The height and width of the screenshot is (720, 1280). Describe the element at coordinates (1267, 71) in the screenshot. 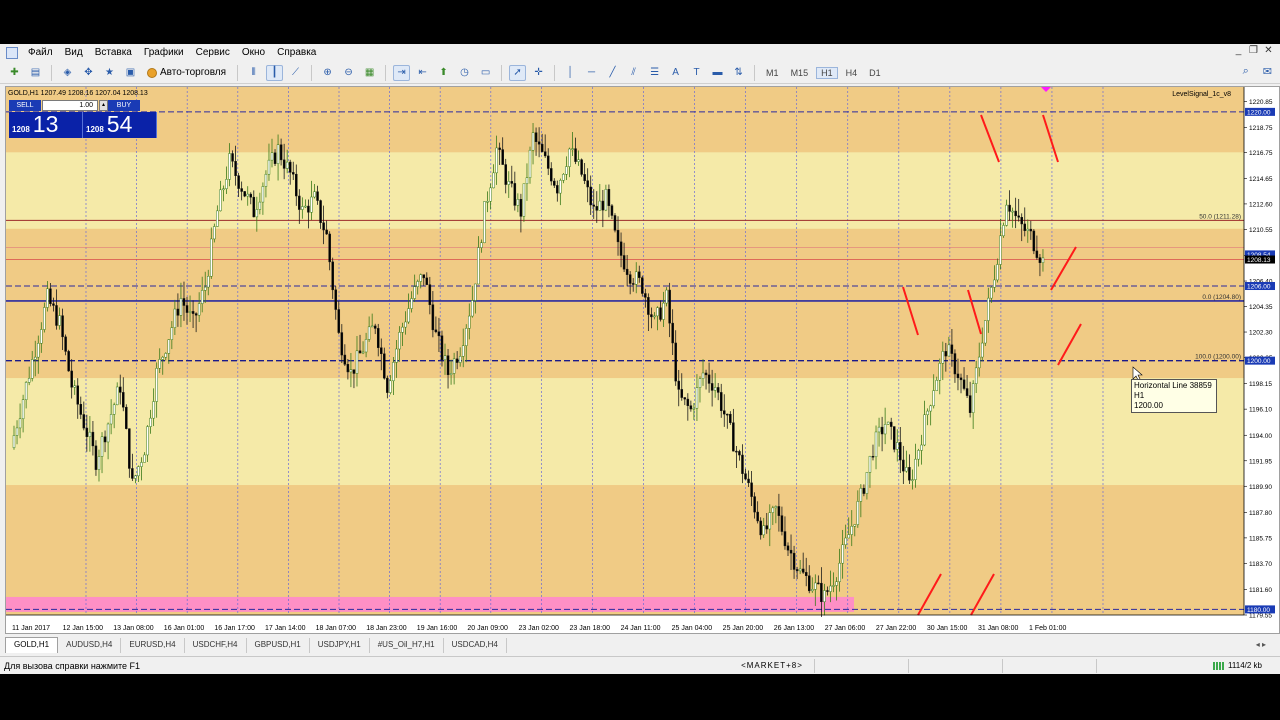

I see `chat-icon: ✉` at that location.